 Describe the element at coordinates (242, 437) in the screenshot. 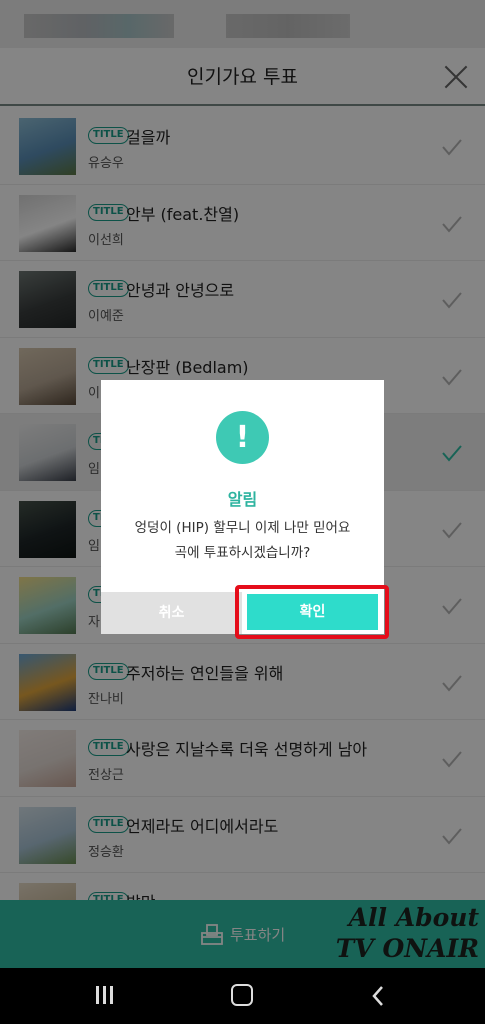

I see `exclamation-icon: !` at that location.